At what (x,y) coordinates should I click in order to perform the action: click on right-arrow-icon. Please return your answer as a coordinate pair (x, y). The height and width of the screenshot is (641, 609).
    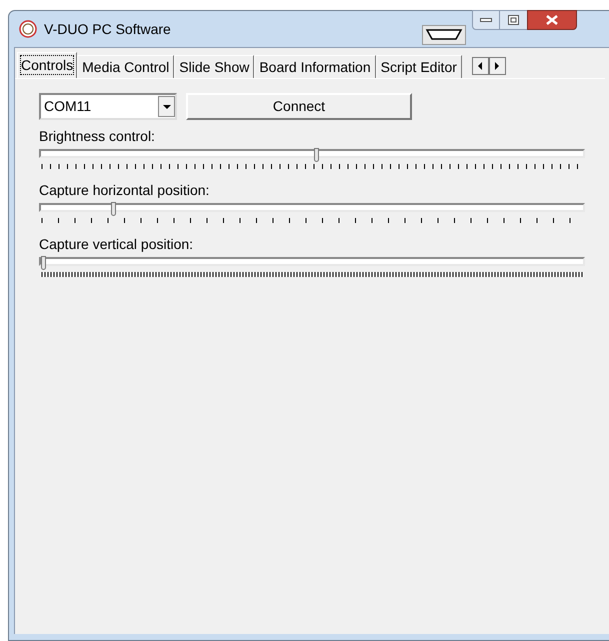
    Looking at the image, I should click on (497, 66).